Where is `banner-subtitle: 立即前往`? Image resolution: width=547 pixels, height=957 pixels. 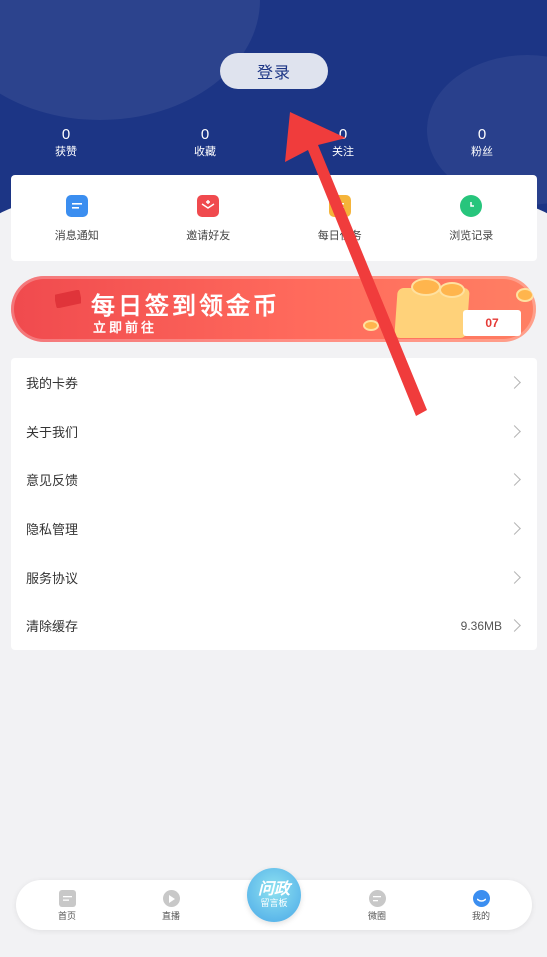 banner-subtitle: 立即前往 is located at coordinates (125, 327).